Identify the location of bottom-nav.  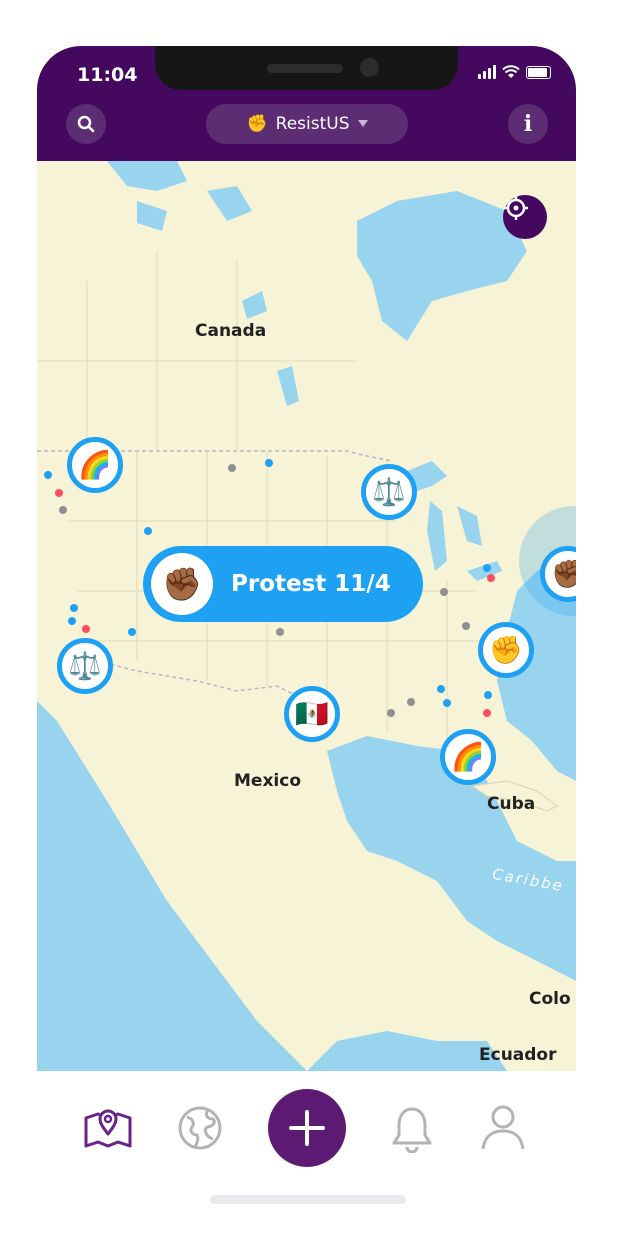
(306, 1120).